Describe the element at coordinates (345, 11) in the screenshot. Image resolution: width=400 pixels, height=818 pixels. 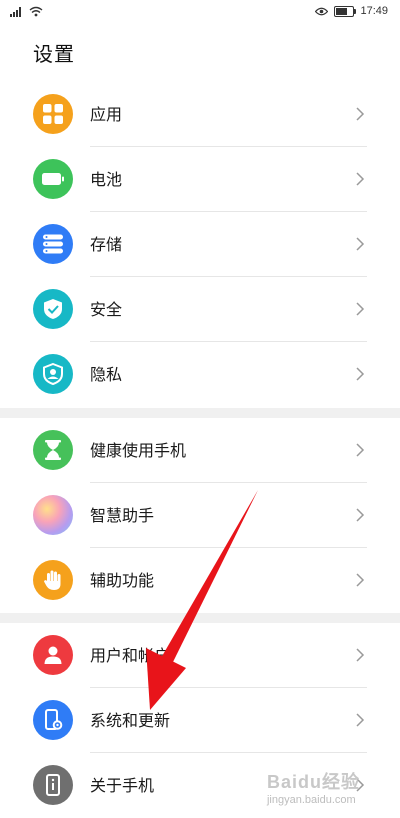
I see `battery-status-icon` at that location.